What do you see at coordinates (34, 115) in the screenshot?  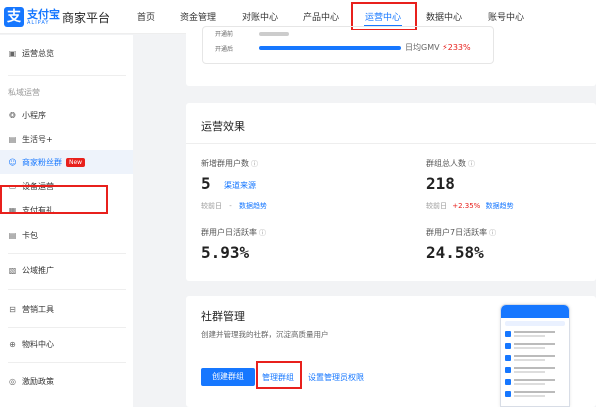 I see `sidebar-item-label: 小程序` at bounding box center [34, 115].